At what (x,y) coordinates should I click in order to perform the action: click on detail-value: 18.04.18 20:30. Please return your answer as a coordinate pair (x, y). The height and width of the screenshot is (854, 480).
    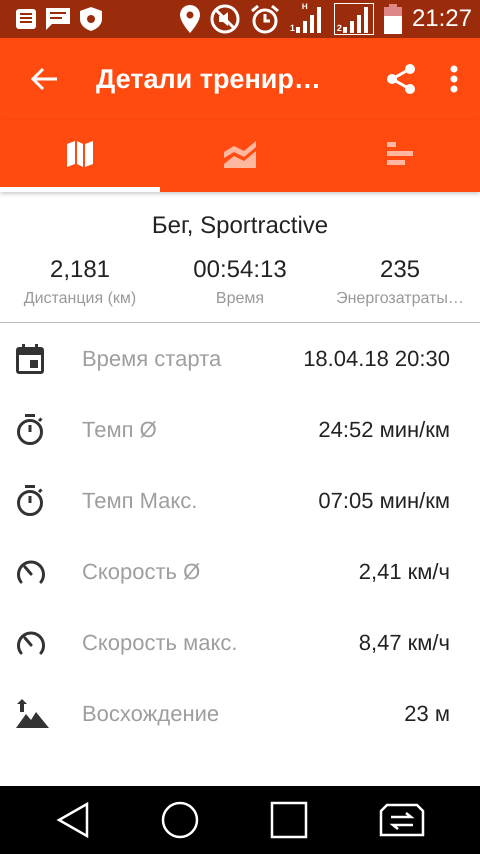
    Looking at the image, I should click on (376, 359).